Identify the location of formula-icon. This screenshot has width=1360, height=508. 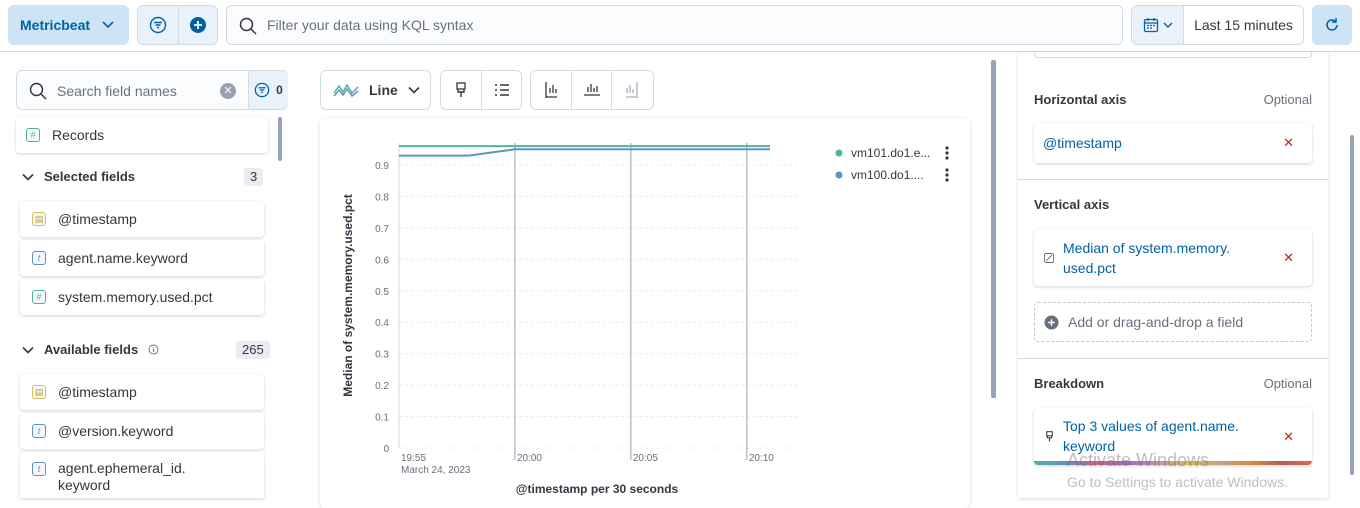
(1049, 257).